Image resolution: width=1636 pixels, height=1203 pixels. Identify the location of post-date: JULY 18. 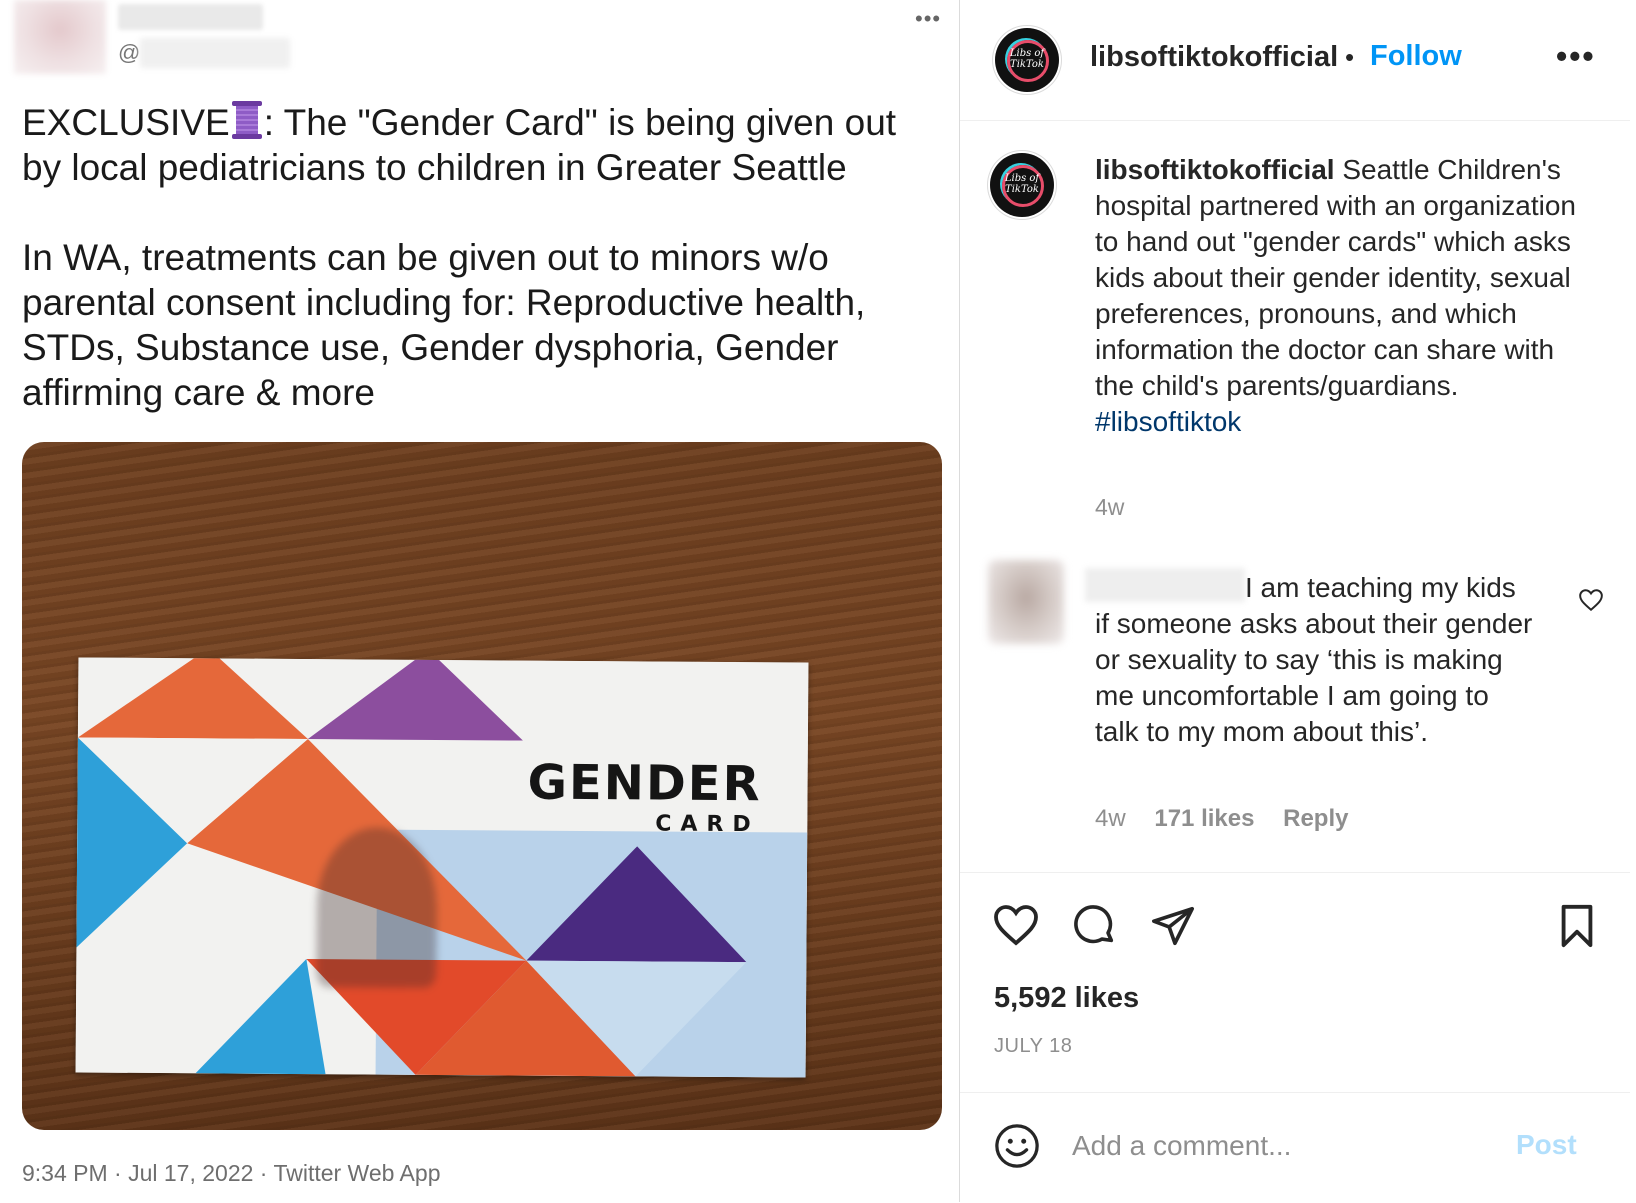
(1033, 1046).